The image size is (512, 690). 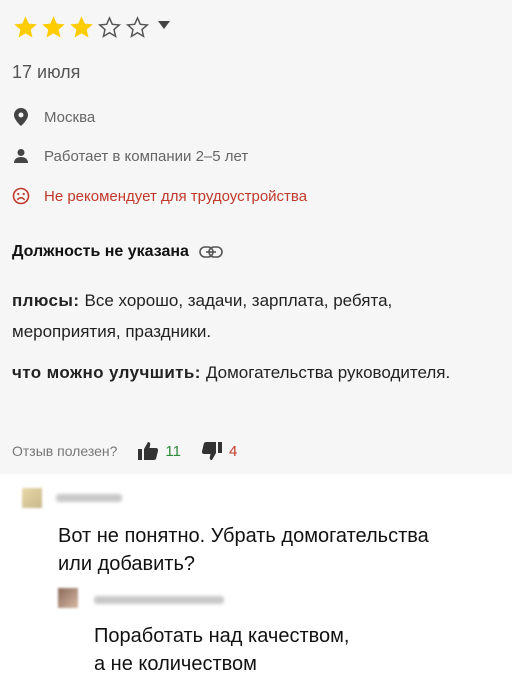 I want to click on position-title: Должность не указана, so click(x=117, y=252).